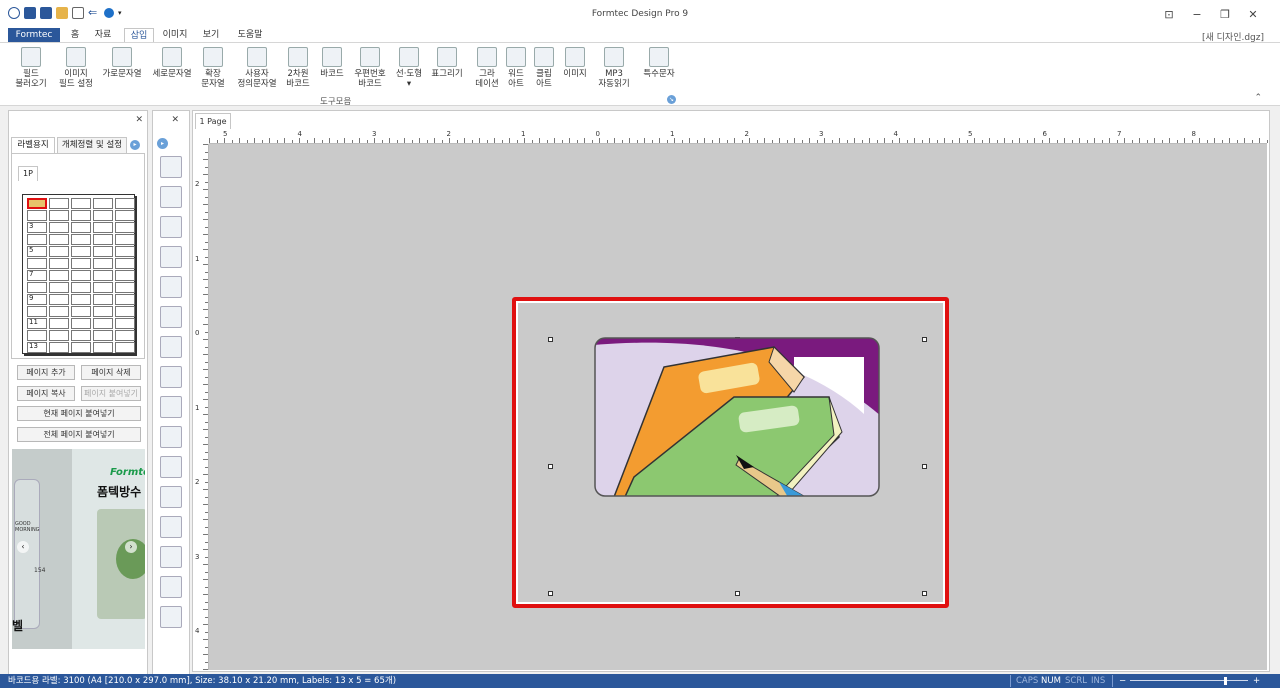  Describe the element at coordinates (79, 413) in the screenshot. I see `paste-current-page-button: 현재 페이지 붙여넣기` at that location.